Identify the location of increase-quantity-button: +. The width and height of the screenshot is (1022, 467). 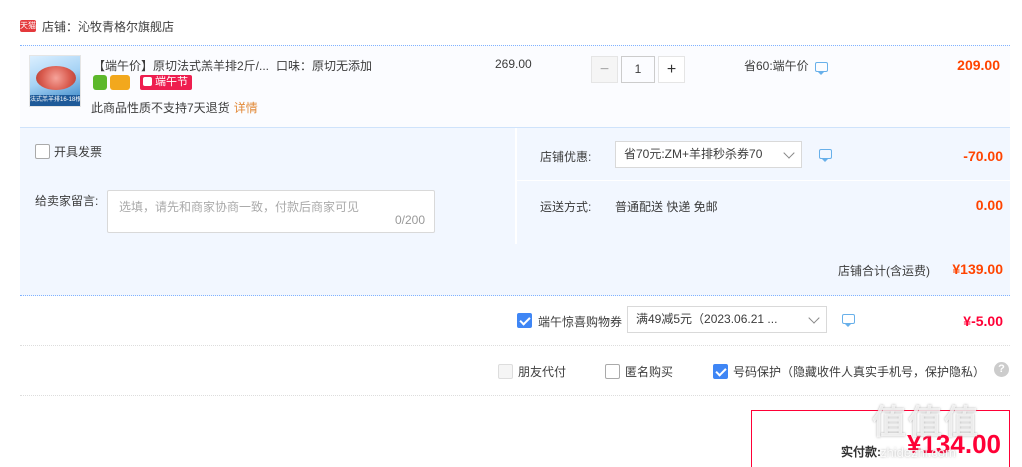
(671, 69).